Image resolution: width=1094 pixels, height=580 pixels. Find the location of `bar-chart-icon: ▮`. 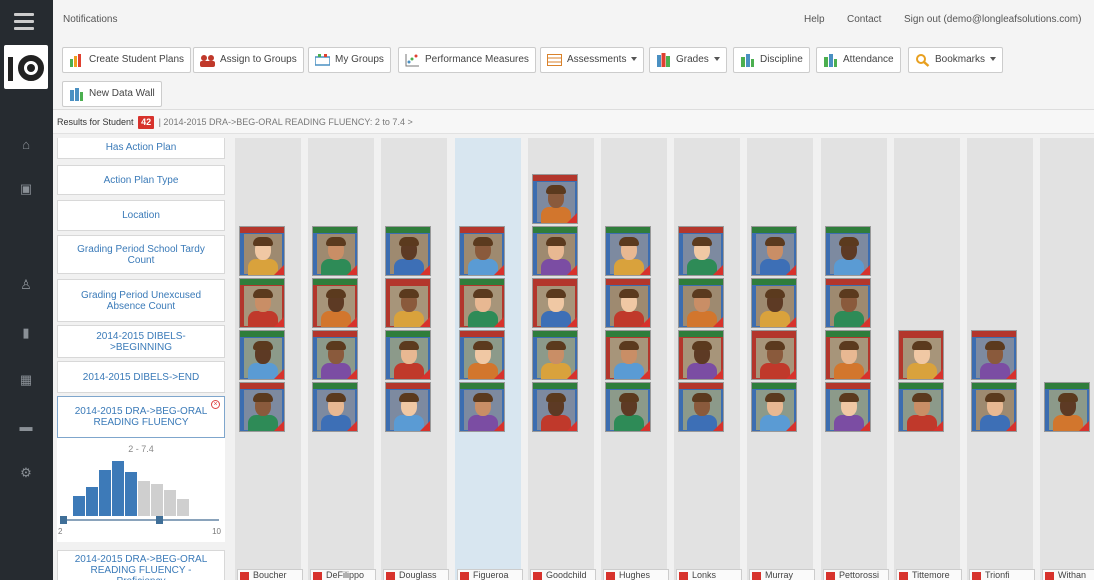

bar-chart-icon: ▮ is located at coordinates (26, 333).